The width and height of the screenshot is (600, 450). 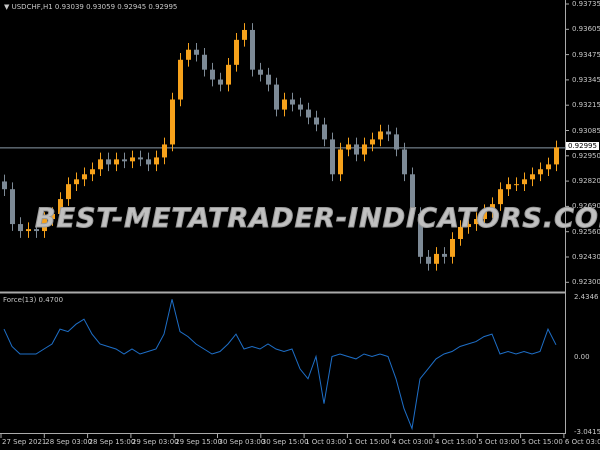 I want to click on indicator-title: Force(13) 0.4700, so click(x=33, y=300).